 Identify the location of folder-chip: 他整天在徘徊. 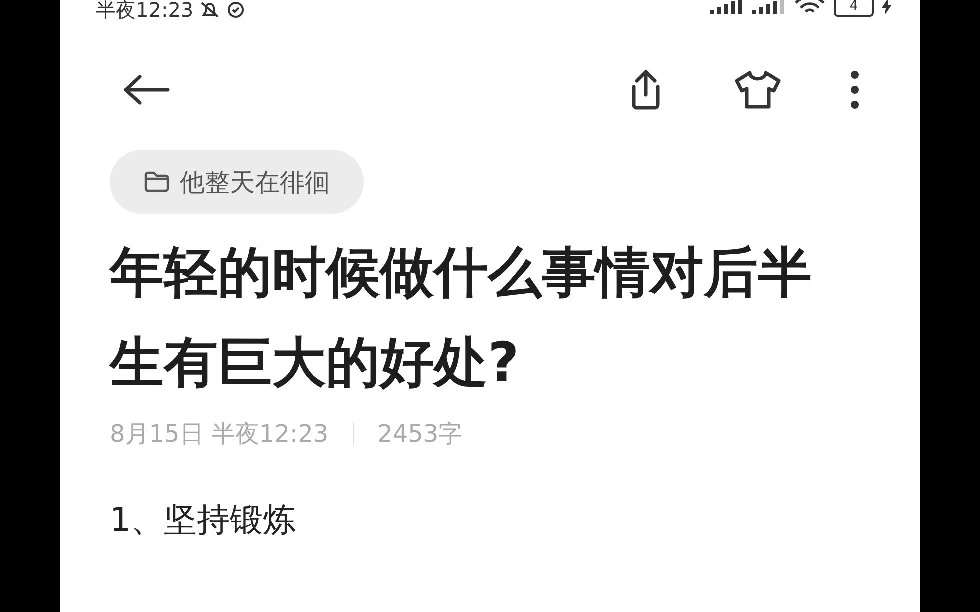
(237, 182).